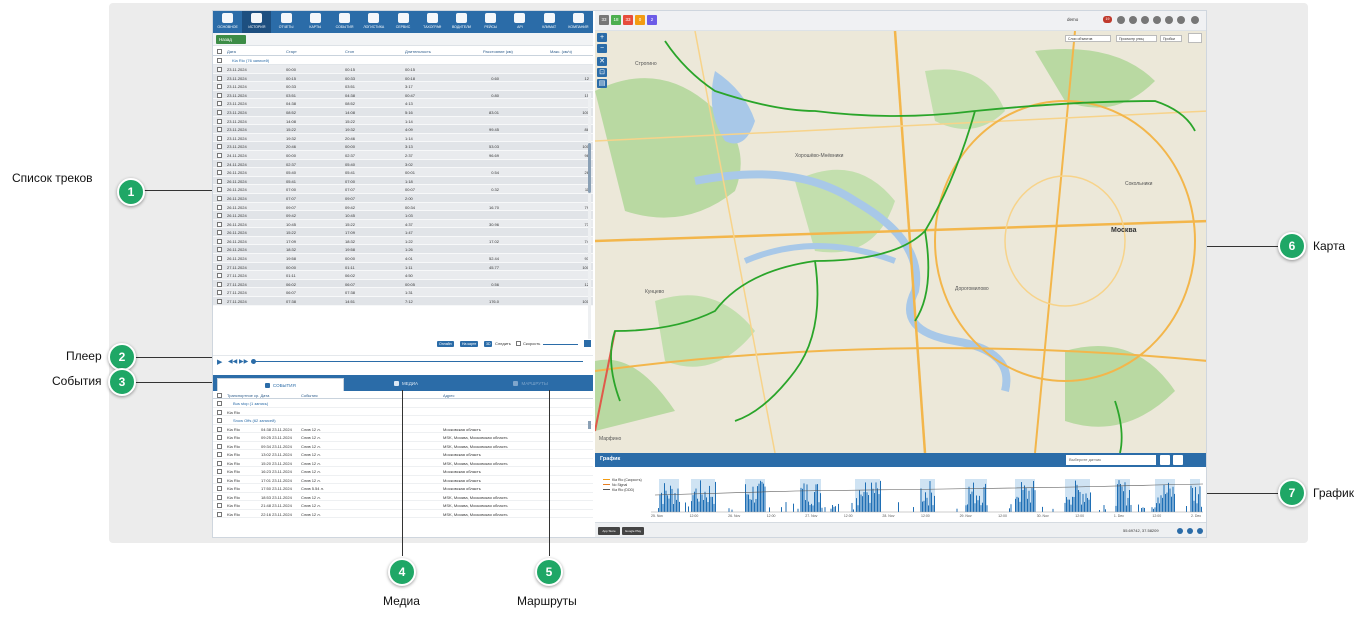 This screenshot has width=1371, height=624. Describe the element at coordinates (403, 86) in the screenshot. I see `table-row: 23.11.2024 00:33 03:51 3:17` at that location.